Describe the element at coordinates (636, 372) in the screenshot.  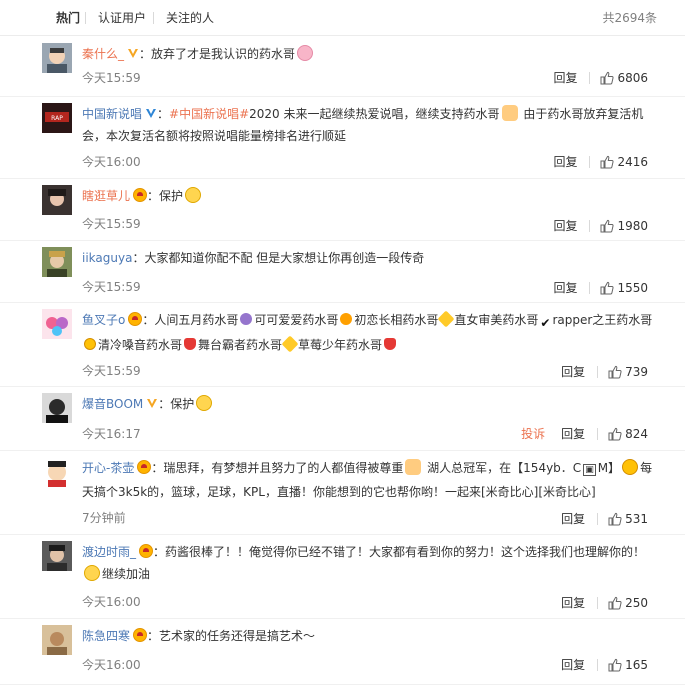
I see `like-count: 739` at that location.